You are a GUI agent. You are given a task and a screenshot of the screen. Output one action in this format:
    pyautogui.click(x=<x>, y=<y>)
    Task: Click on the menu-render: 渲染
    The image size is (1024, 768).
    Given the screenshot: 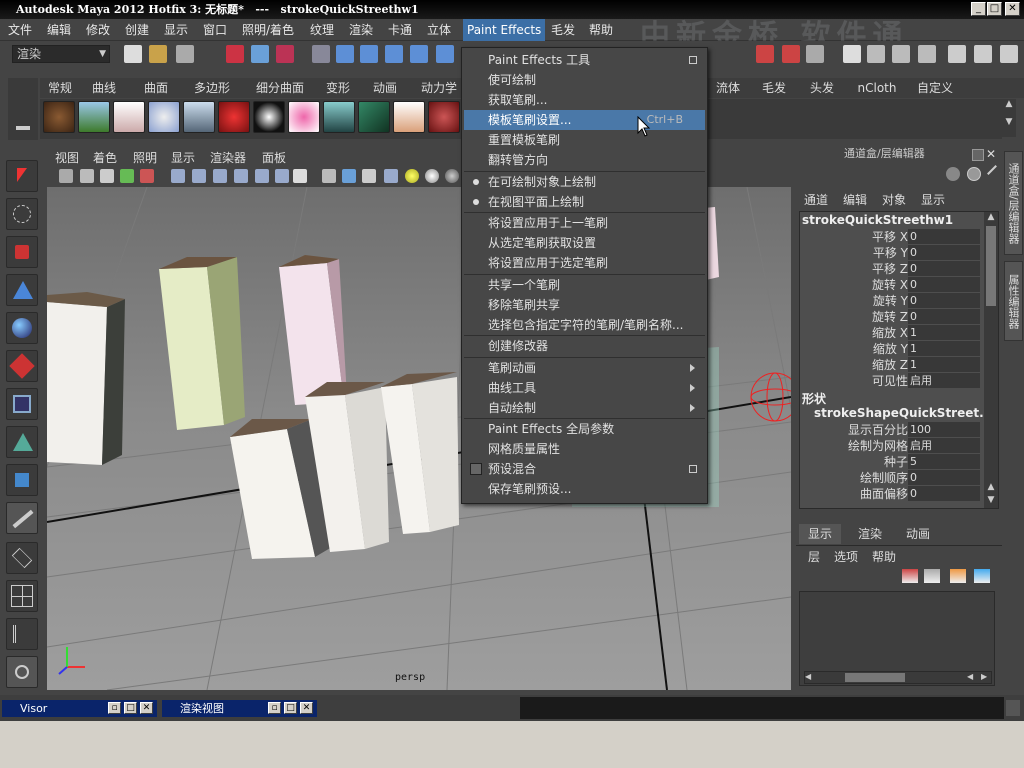 What is the action you would take?
    pyautogui.click(x=361, y=30)
    